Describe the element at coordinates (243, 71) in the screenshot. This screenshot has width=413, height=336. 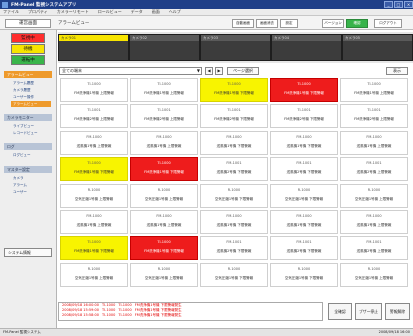
I see `page-select-button: ページ選択` at that location.